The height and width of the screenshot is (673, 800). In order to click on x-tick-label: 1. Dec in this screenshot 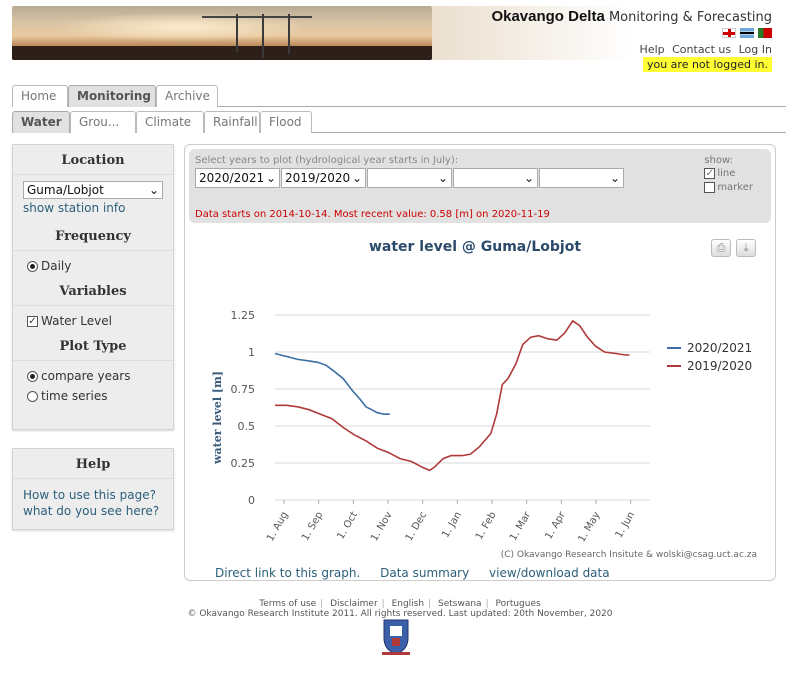, I will do `click(417, 526)`.